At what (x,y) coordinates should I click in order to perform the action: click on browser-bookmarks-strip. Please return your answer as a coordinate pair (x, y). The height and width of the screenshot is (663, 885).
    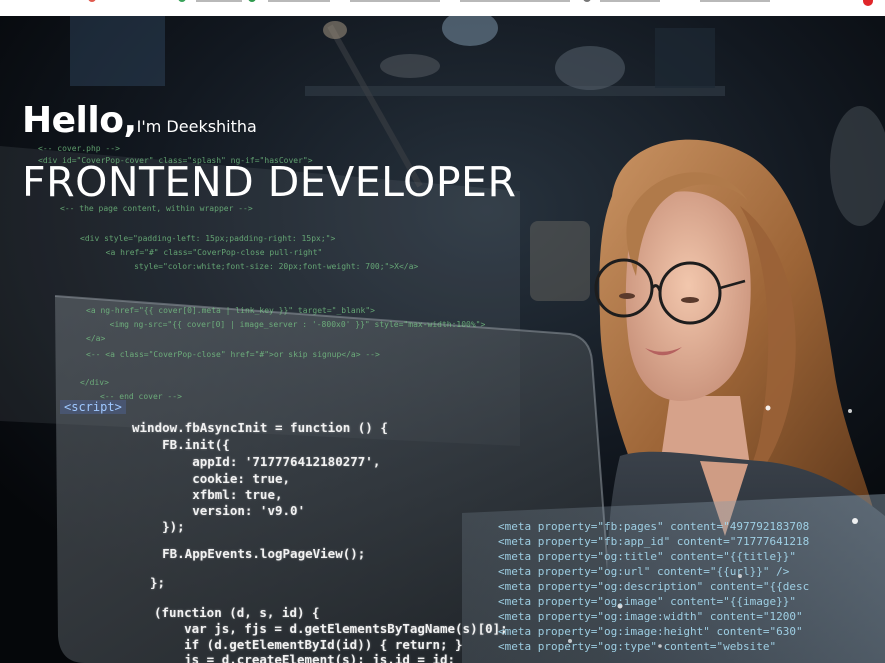
    Looking at the image, I should click on (442, 8).